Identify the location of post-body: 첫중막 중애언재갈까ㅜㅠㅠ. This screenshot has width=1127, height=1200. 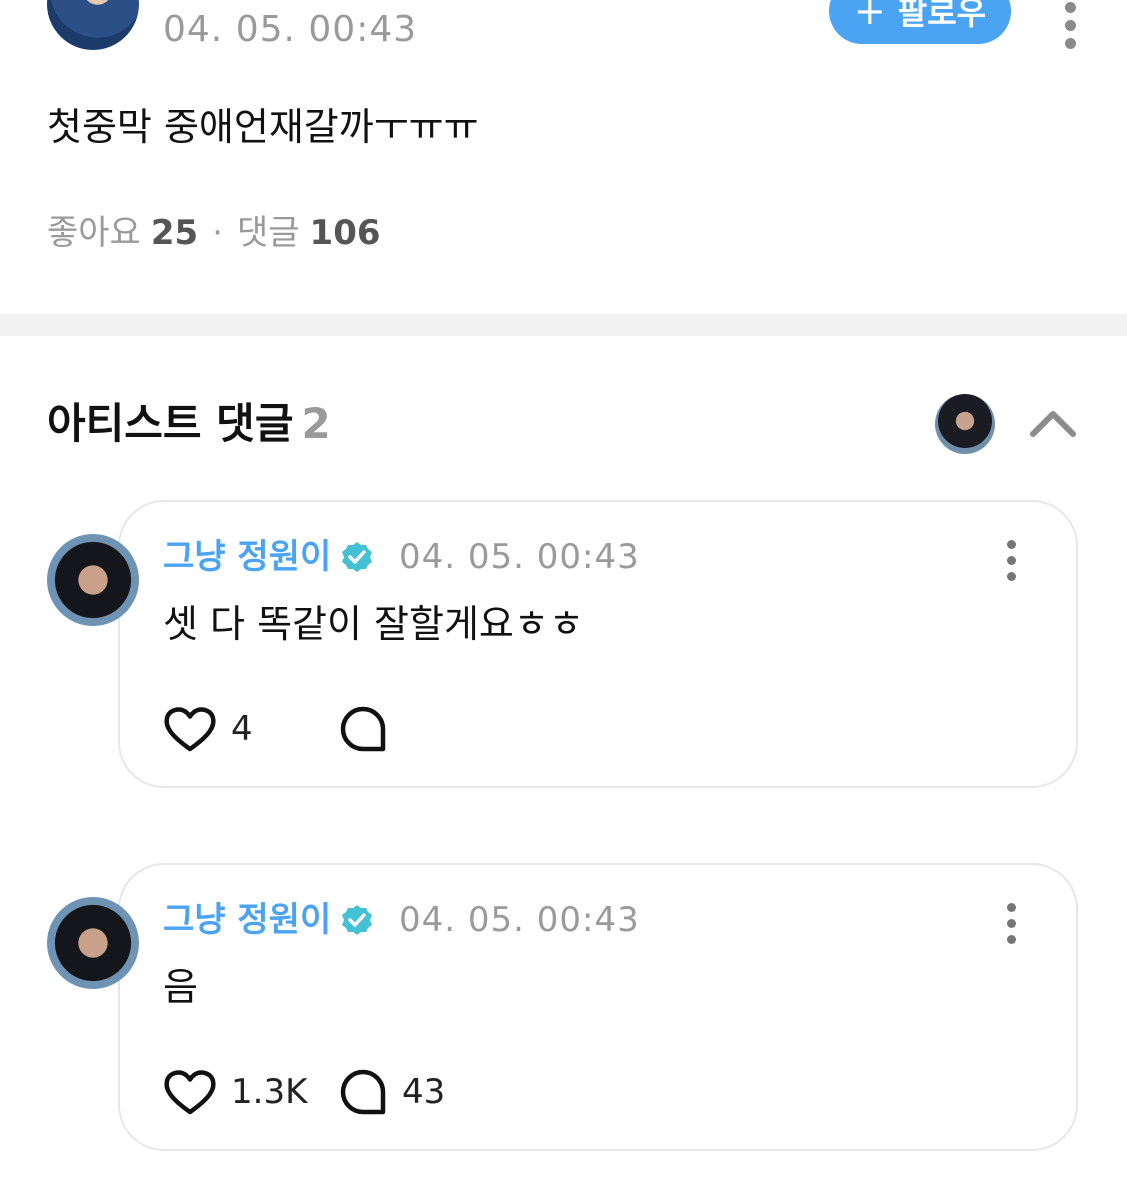
(263, 127).